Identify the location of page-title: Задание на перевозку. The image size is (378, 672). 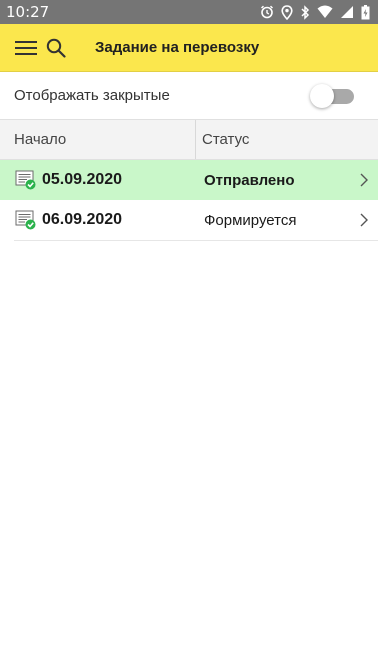
(177, 47).